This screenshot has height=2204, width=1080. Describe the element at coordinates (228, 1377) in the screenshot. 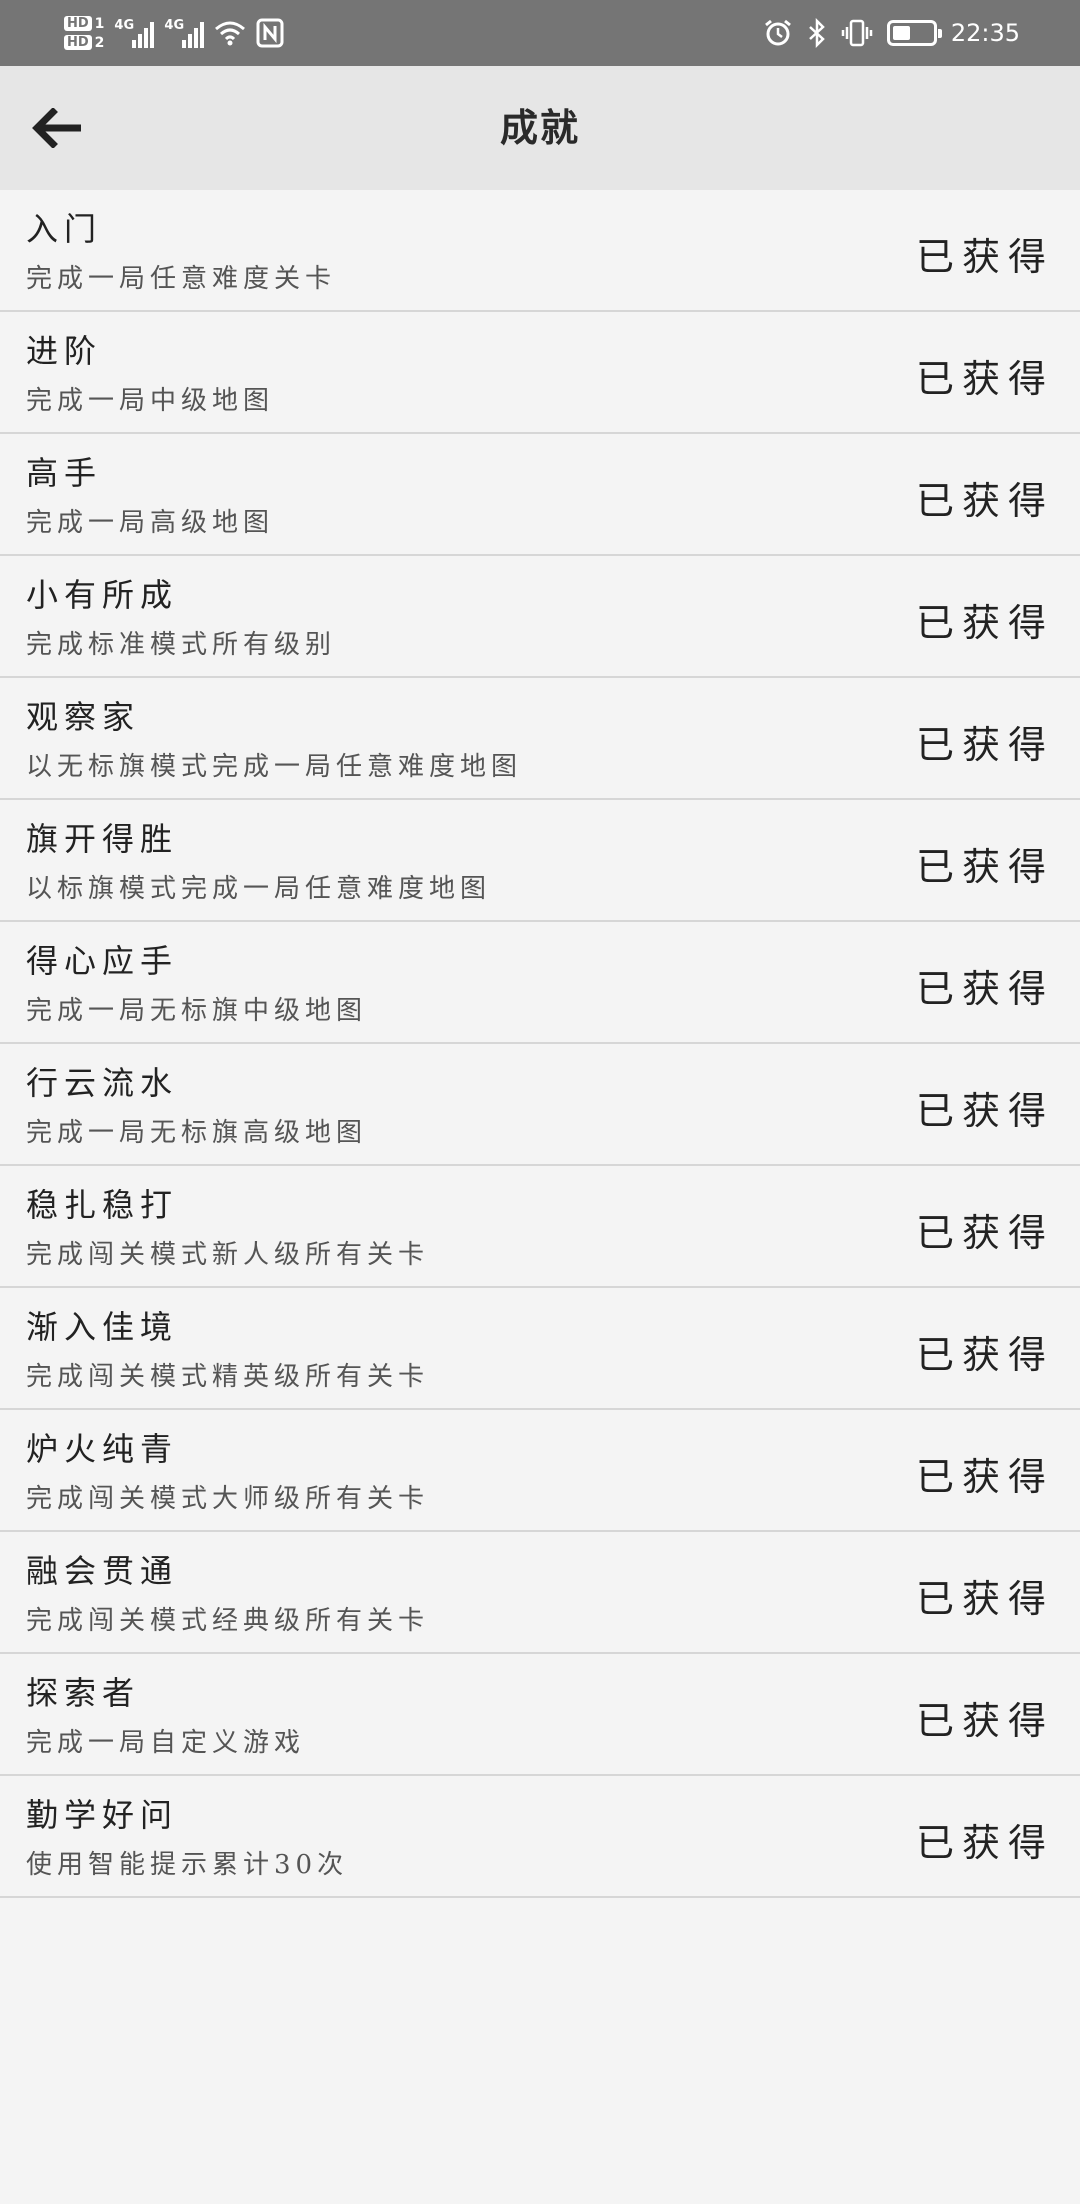

I see `achievement-description: 完成闯关模式精英级所有关卡` at that location.